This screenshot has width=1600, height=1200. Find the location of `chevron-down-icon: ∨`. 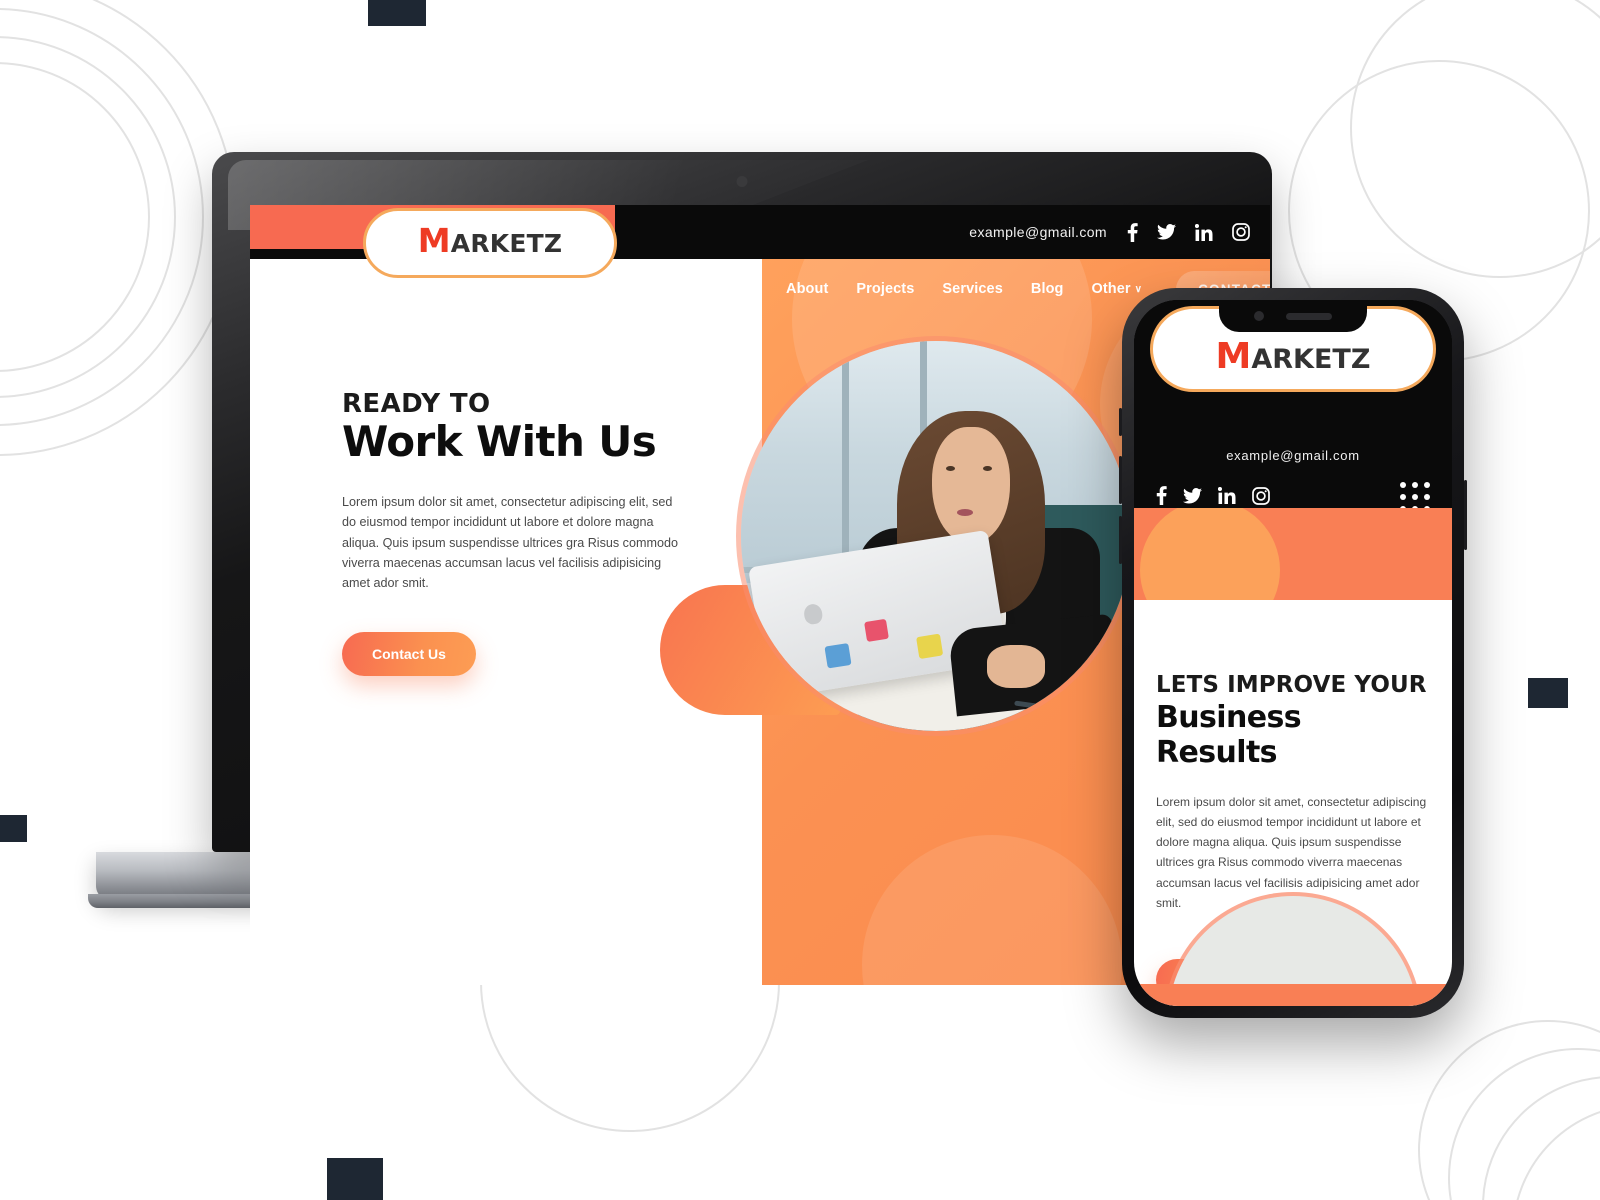

chevron-down-icon: ∨ is located at coordinates (1138, 289).